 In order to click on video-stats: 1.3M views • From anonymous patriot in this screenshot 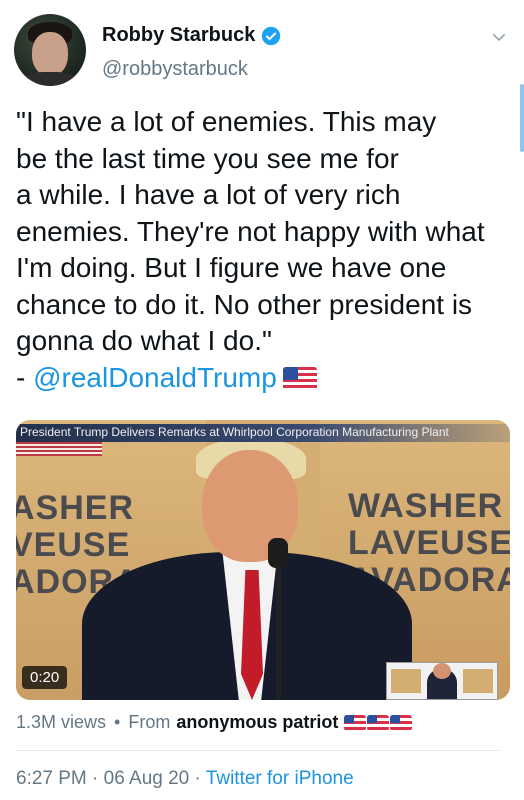, I will do `click(214, 722)`.